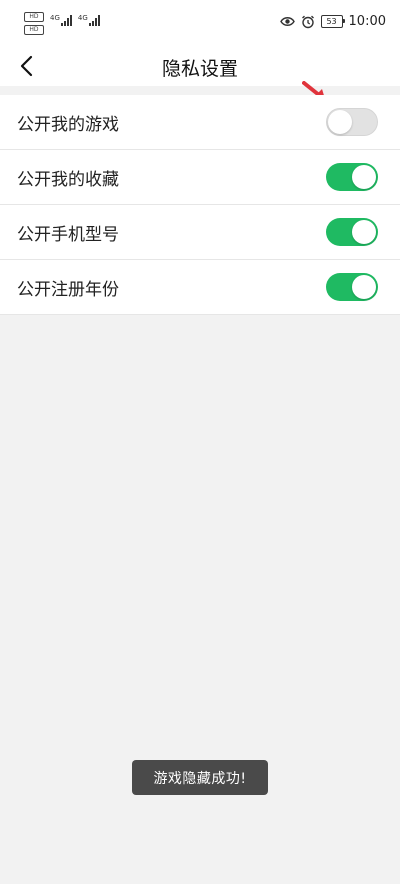 The height and width of the screenshot is (884, 400). I want to click on status-right: 53 10:00, so click(332, 21).